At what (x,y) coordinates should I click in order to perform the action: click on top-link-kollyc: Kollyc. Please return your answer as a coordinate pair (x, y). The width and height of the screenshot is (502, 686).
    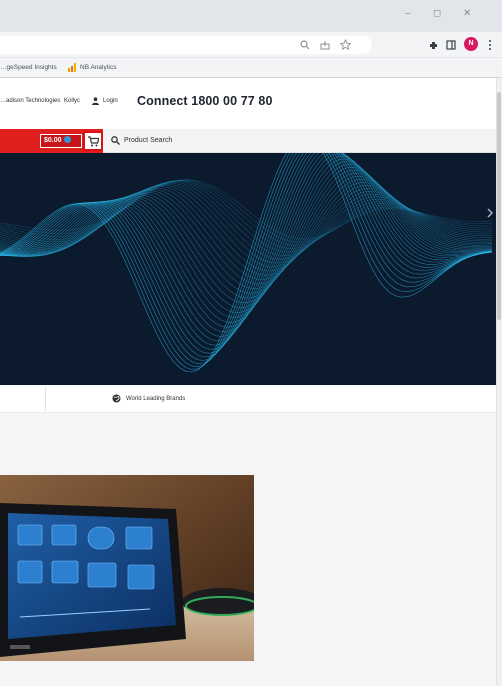
    Looking at the image, I should click on (72, 101).